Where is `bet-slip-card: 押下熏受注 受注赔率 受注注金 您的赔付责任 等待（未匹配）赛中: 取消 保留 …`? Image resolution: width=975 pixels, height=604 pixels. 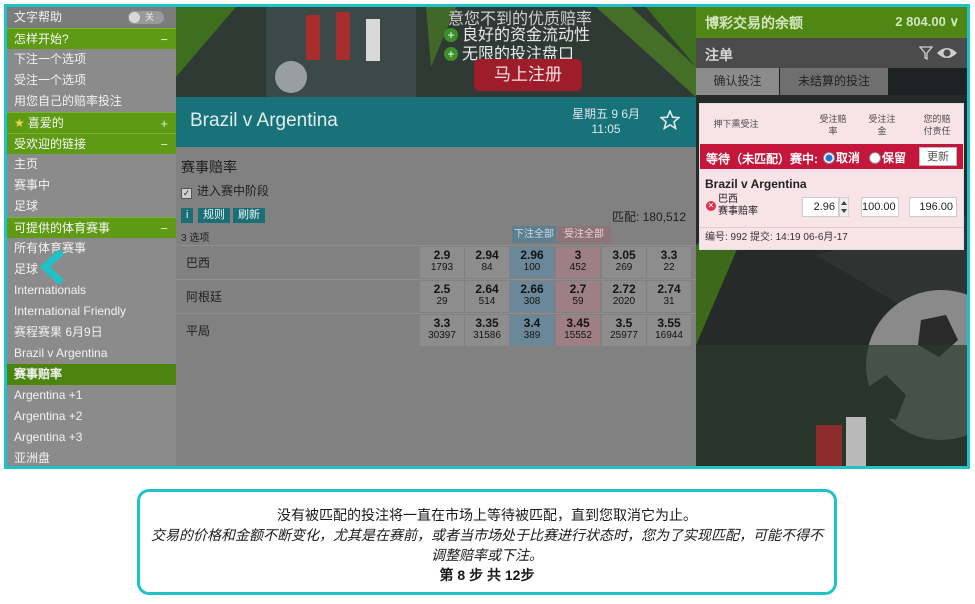 bet-slip-card: 押下熏受注 受注赔率 受注注金 您的赔付责任 等待（未匹配）赛中: 取消 保留 … is located at coordinates (831, 176).